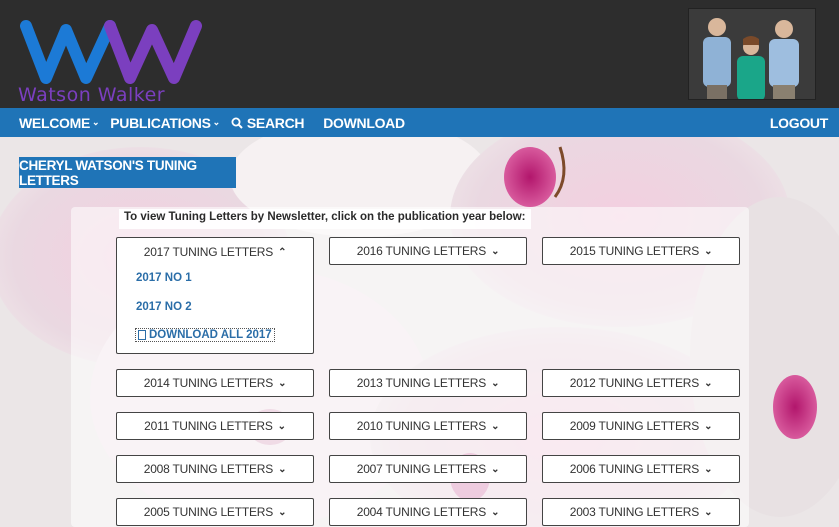  Describe the element at coordinates (421, 469) in the screenshot. I see `year-label: 2007 TUNING LETTERS` at that location.